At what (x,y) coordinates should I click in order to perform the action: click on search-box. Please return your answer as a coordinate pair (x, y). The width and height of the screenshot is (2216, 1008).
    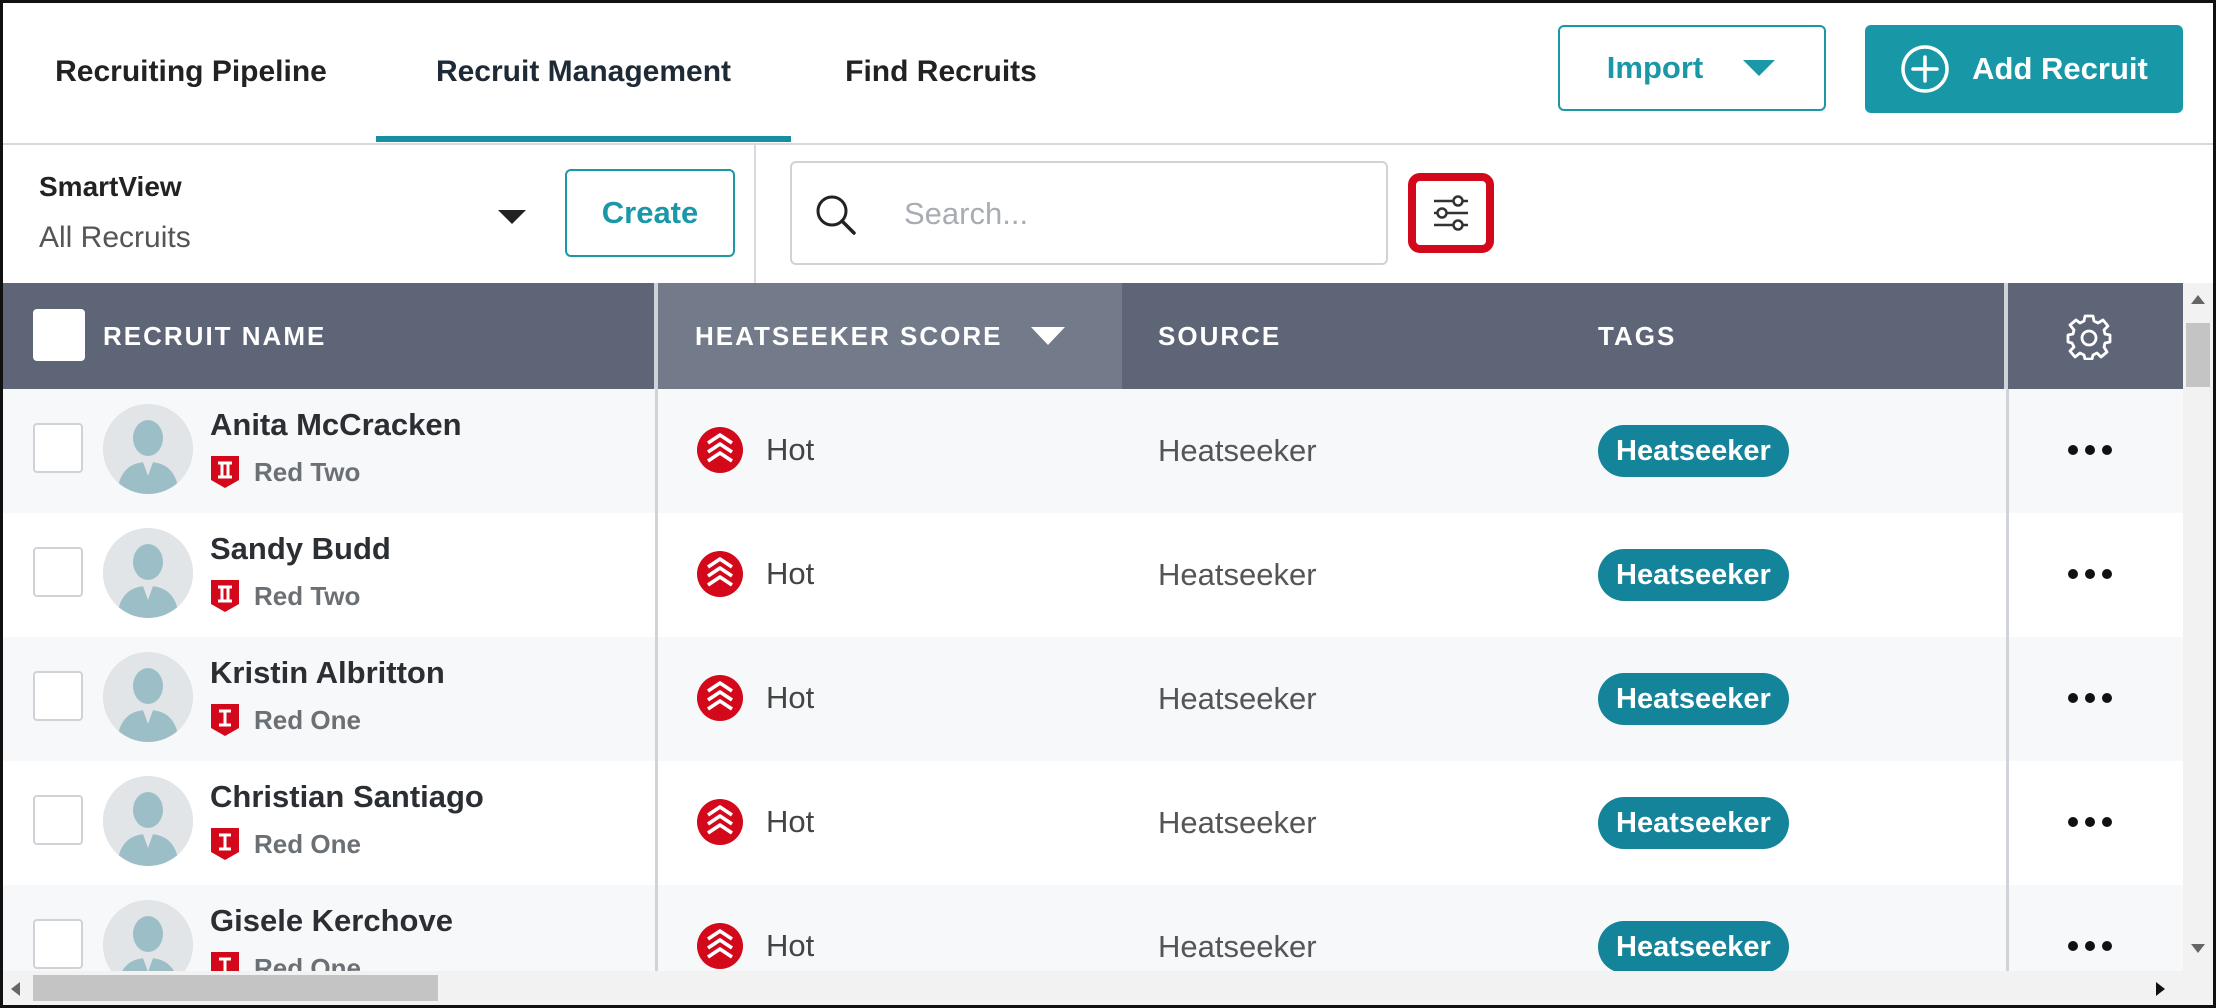
    Looking at the image, I should click on (1089, 213).